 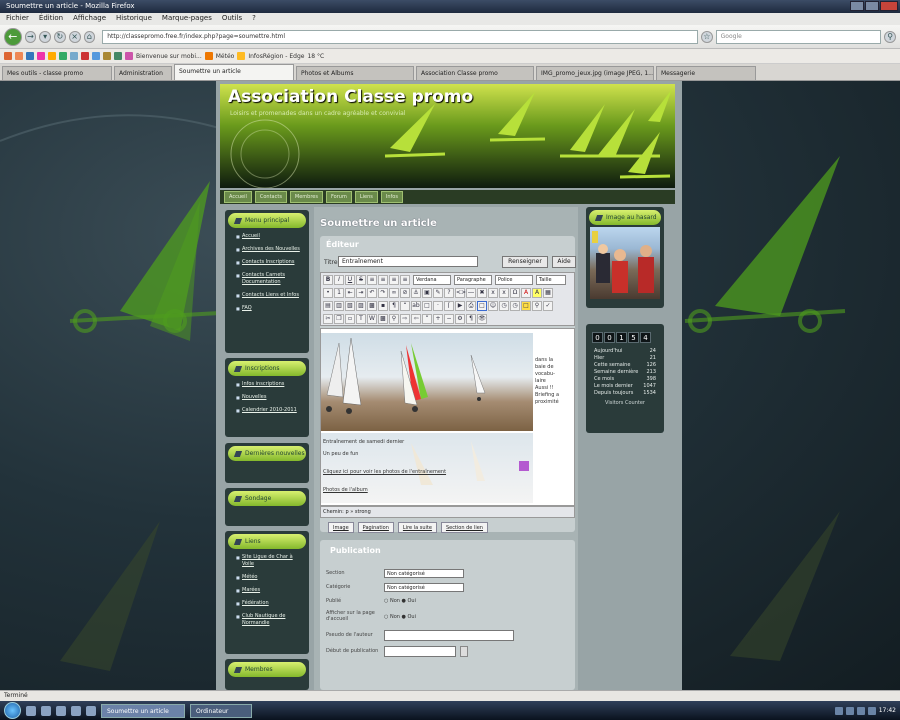 I want to click on paste-word-icon: W, so click(x=372, y=318).